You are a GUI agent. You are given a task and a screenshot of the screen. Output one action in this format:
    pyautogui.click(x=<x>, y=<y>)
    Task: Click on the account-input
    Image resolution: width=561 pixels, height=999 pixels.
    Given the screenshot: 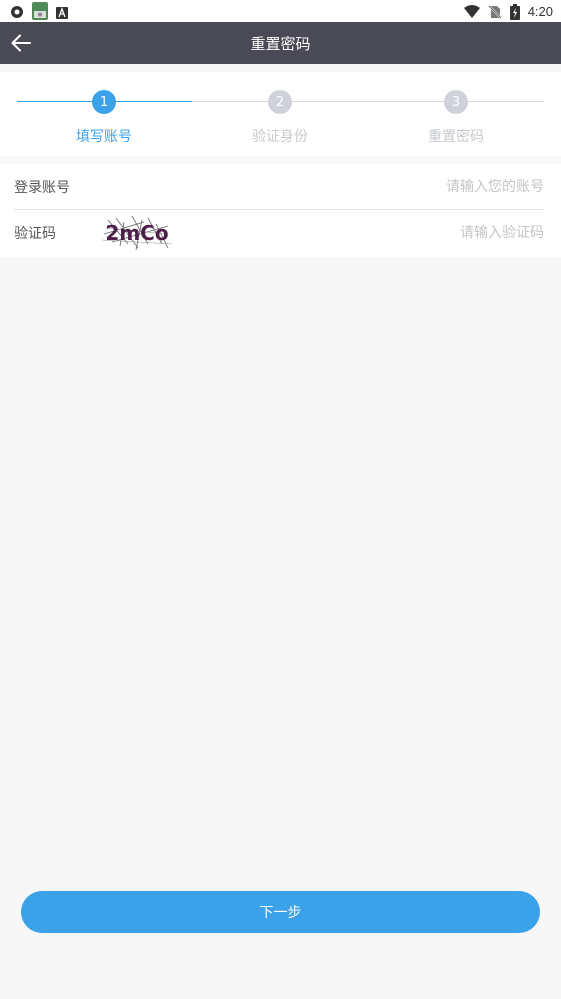 What is the action you would take?
    pyautogui.click(x=321, y=186)
    